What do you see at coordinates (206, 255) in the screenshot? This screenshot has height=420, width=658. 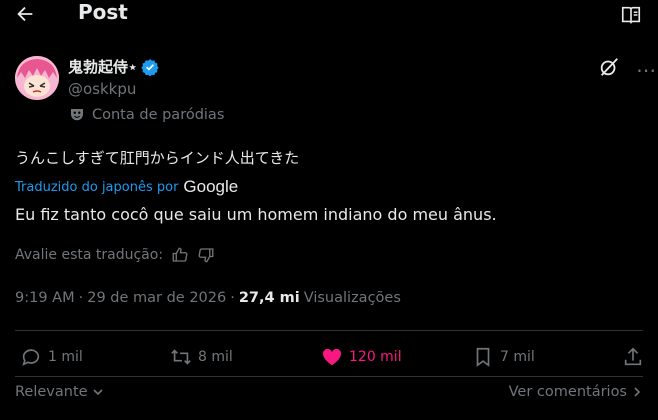 I see `thumbs-down-icon` at bounding box center [206, 255].